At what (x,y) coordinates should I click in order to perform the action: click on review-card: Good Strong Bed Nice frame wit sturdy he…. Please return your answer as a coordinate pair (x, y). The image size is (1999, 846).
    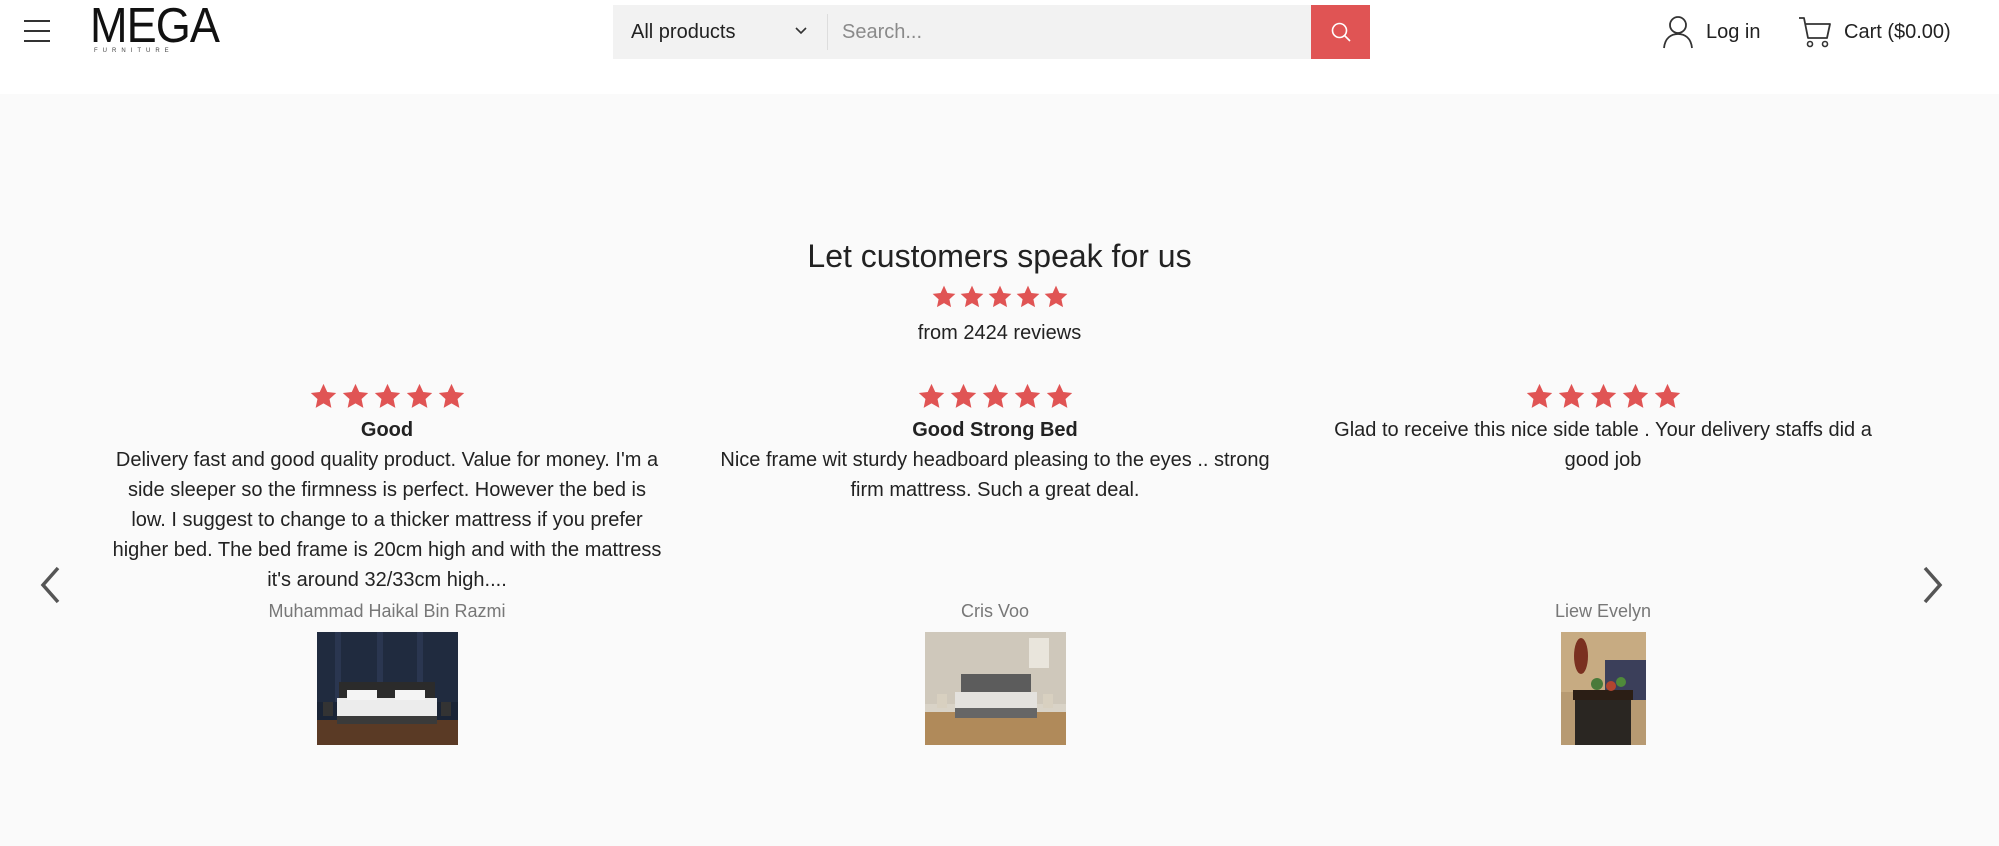
    Looking at the image, I should click on (995, 563).